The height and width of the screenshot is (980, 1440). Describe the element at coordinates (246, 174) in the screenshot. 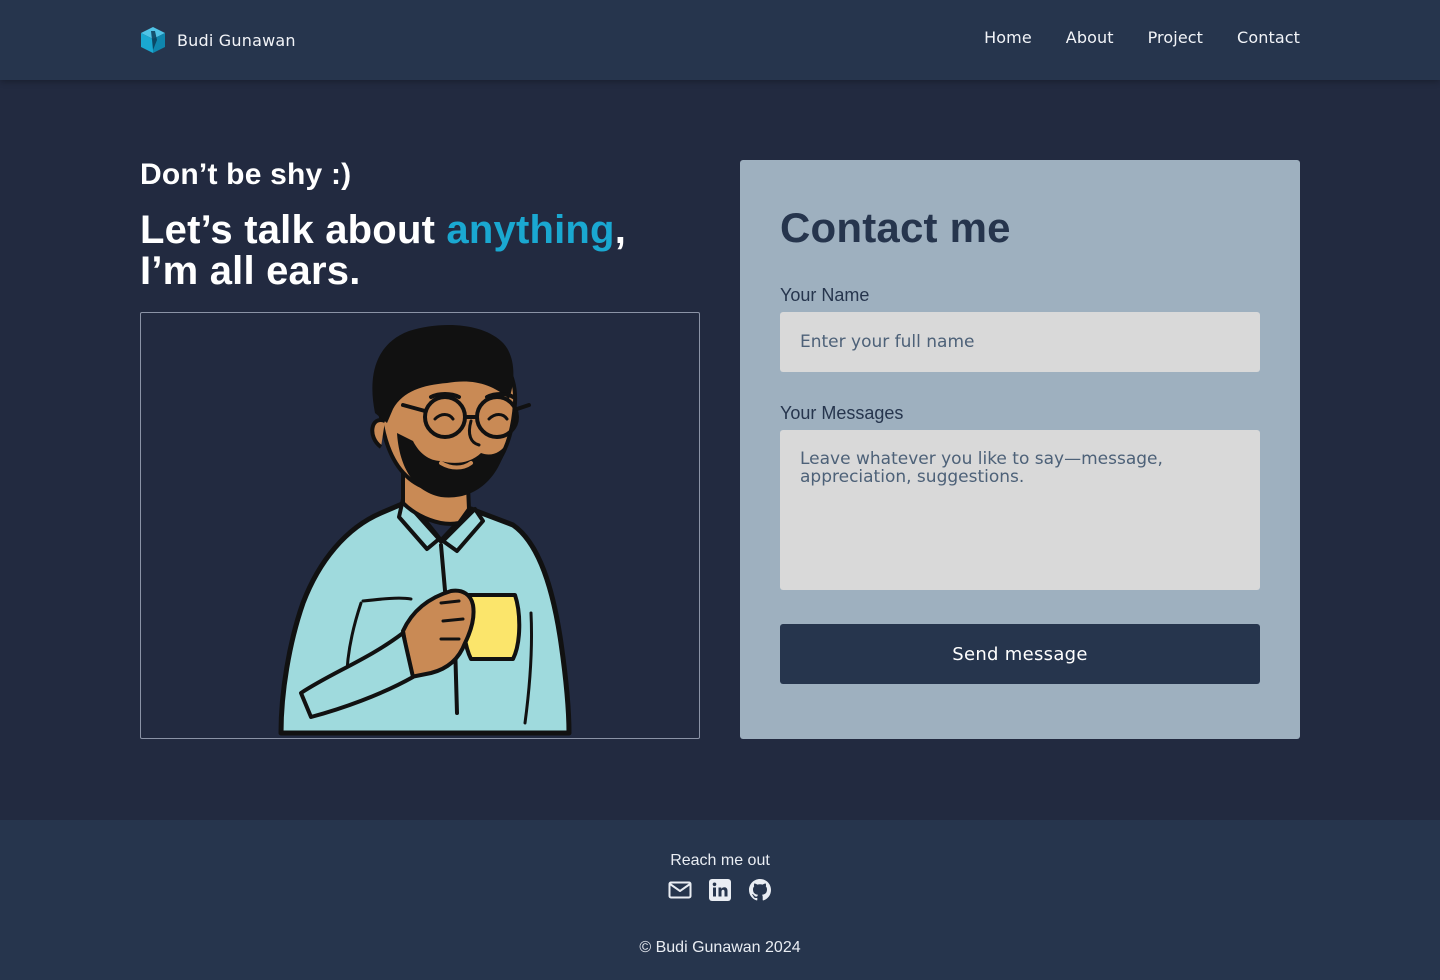

I see `tagline: Don’t be shy :)` at that location.